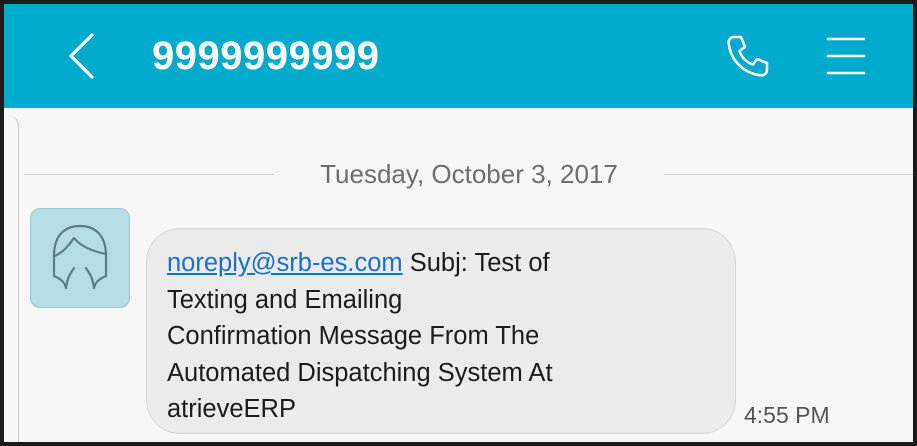 The width and height of the screenshot is (917, 446). Describe the element at coordinates (788, 174) in the screenshot. I see `divider-line-right` at that location.